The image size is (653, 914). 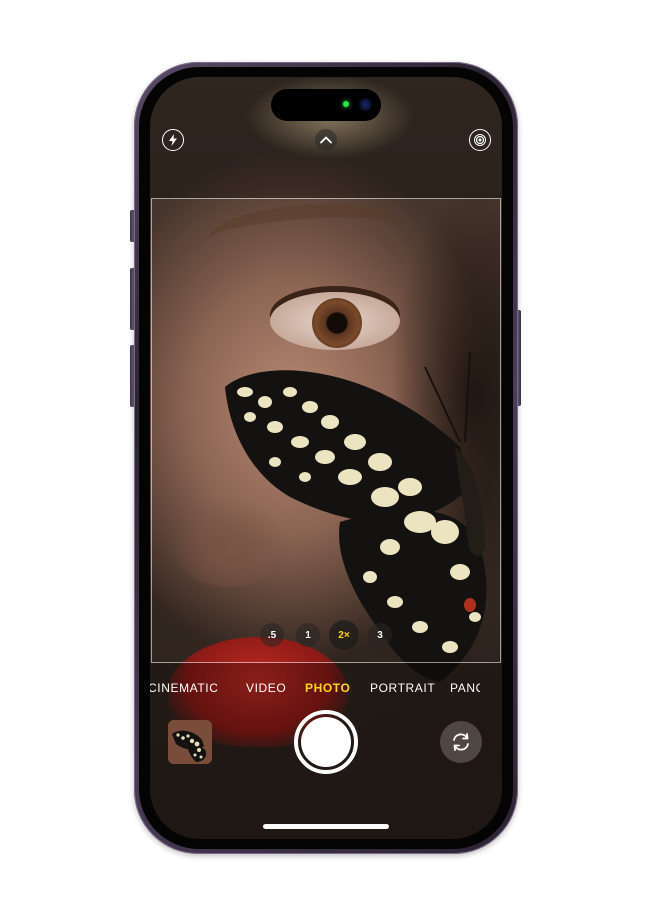 I want to click on zoom-2-button: 2×, so click(x=344, y=635).